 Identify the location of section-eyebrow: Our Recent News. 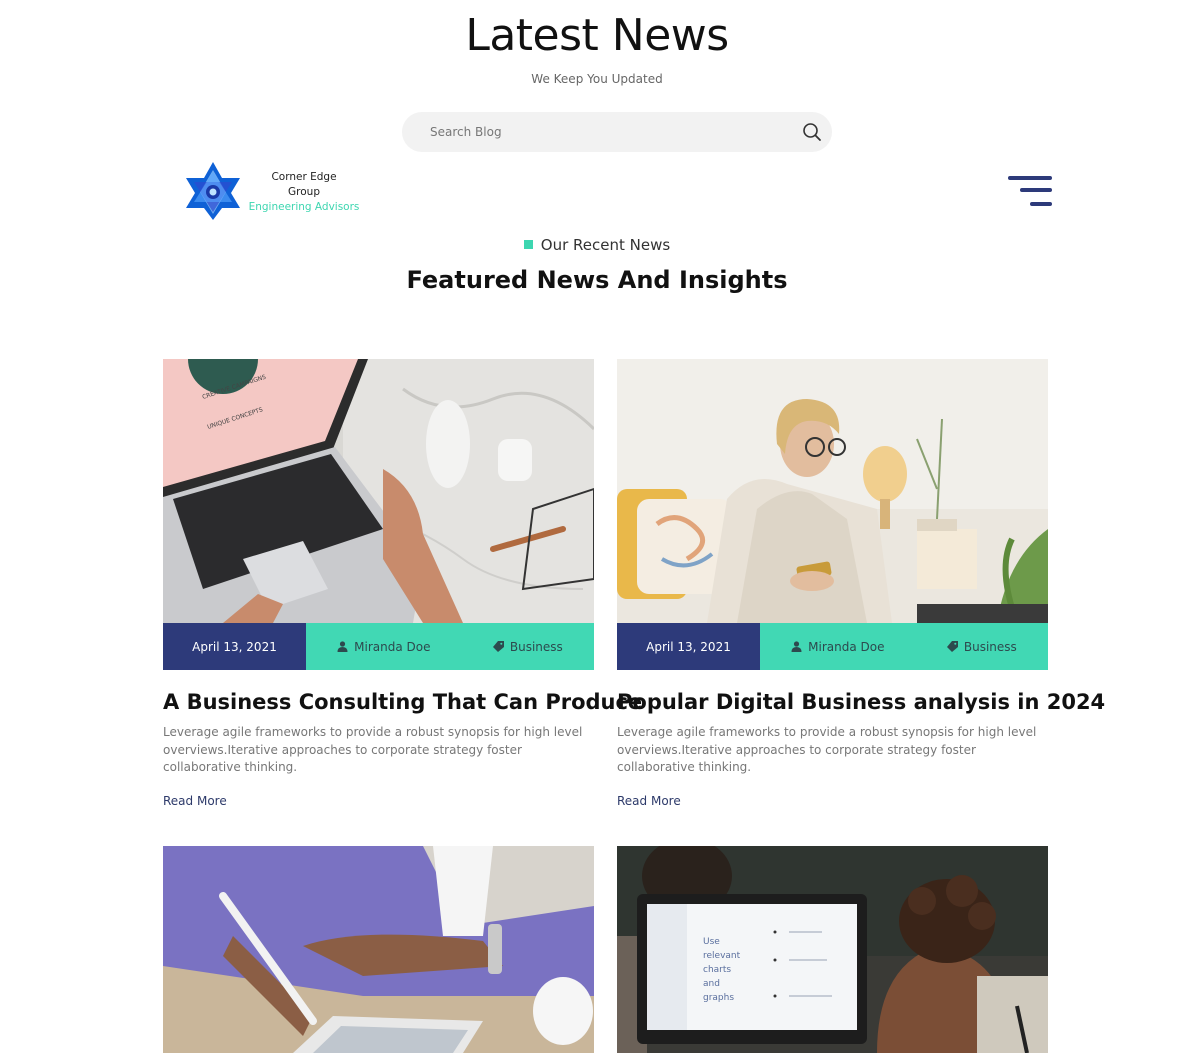
(597, 245).